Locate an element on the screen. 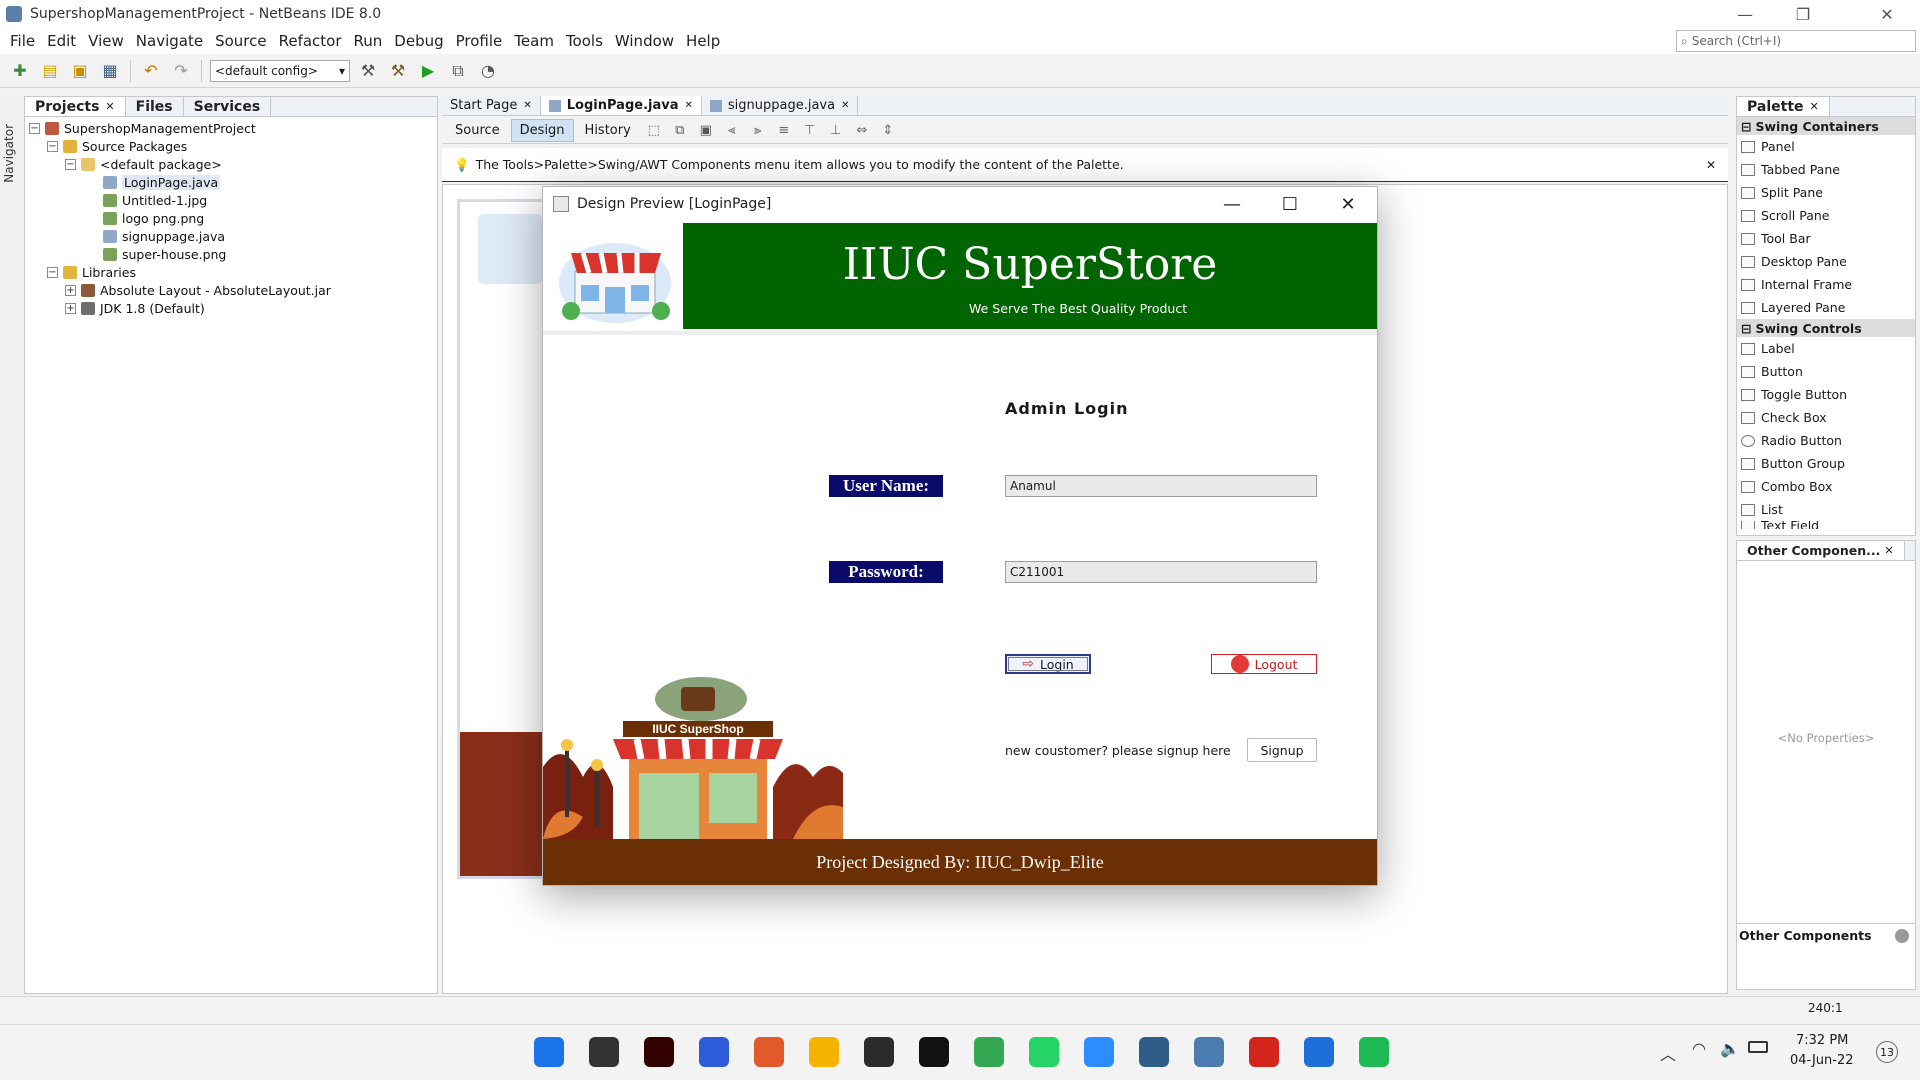  palette-item: Check Box is located at coordinates (1826, 417).